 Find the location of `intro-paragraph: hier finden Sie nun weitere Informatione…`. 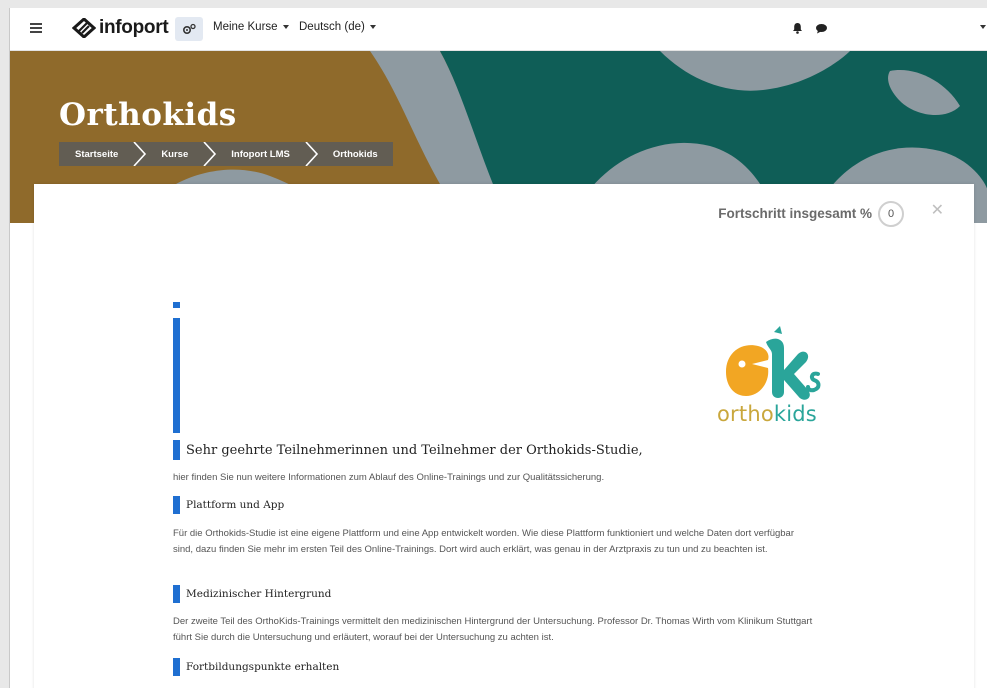

intro-paragraph: hier finden Sie nun weitere Informatione… is located at coordinates (389, 477).